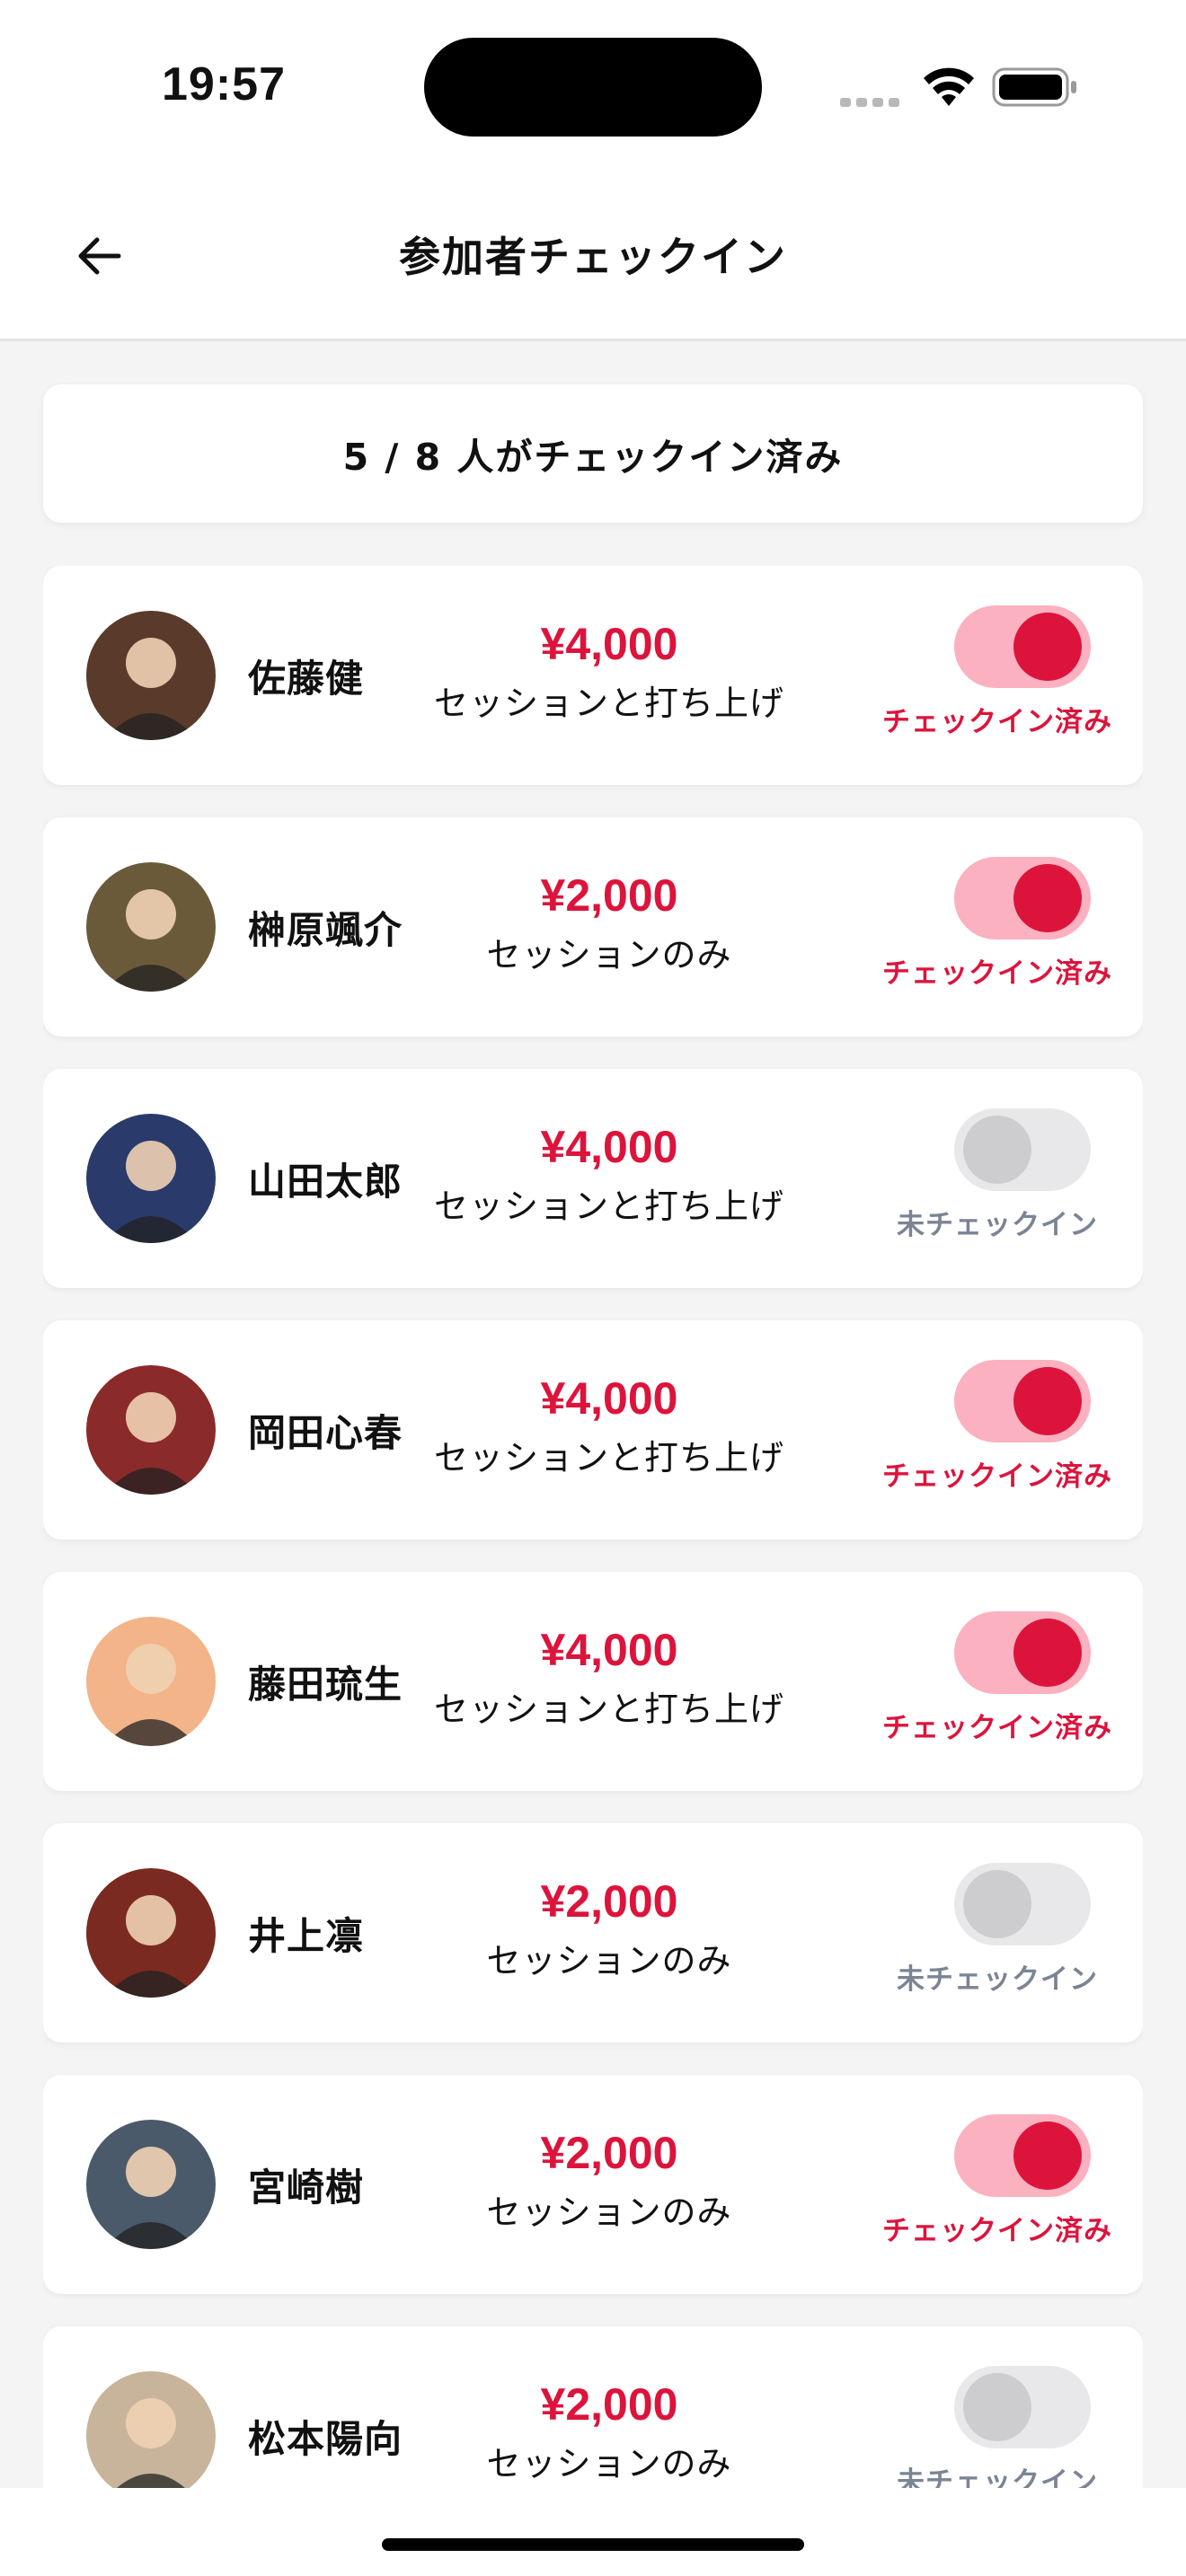  Describe the element at coordinates (593, 2544) in the screenshot. I see `home-indicator` at that location.